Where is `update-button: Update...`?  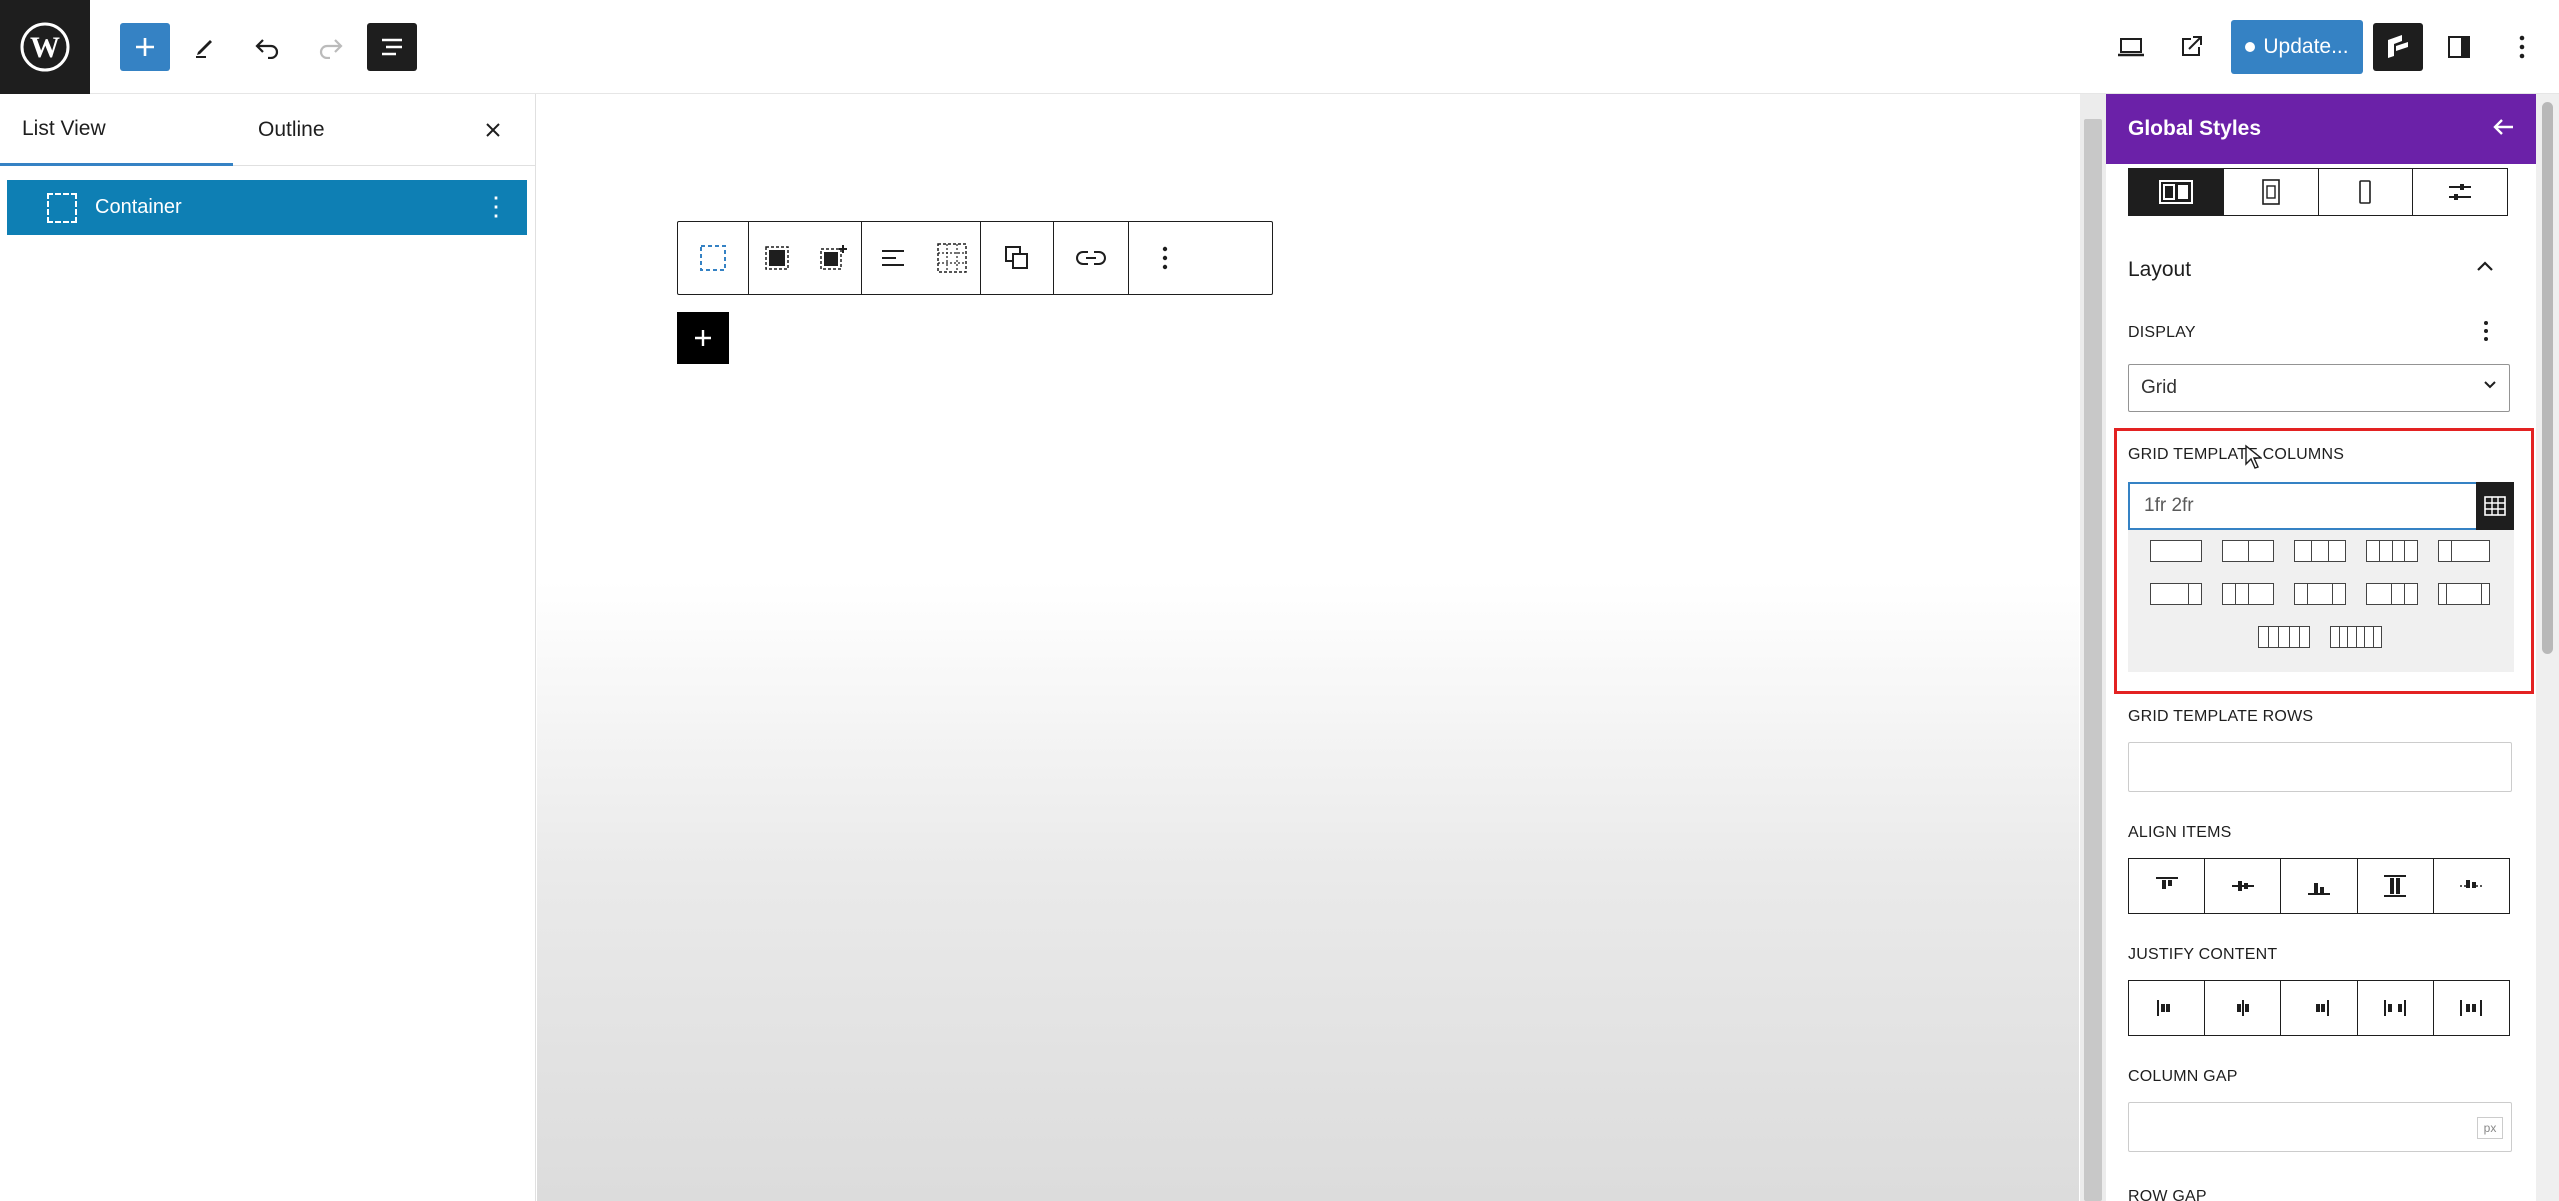 update-button: Update... is located at coordinates (2297, 47).